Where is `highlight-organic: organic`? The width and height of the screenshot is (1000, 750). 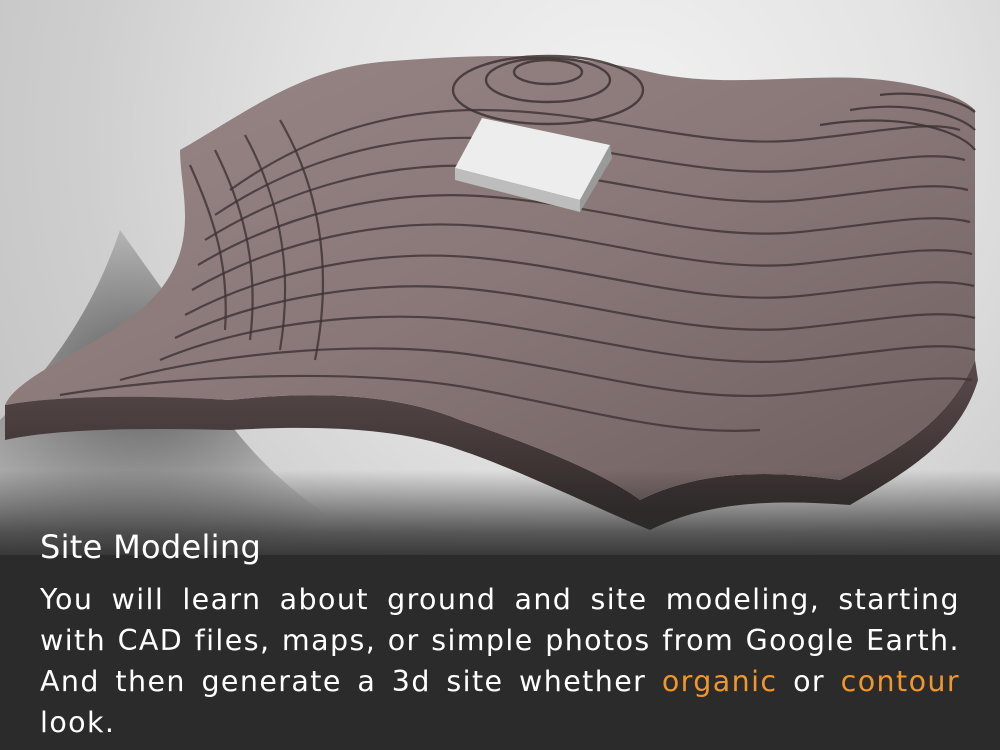 highlight-organic: organic is located at coordinates (719, 681).